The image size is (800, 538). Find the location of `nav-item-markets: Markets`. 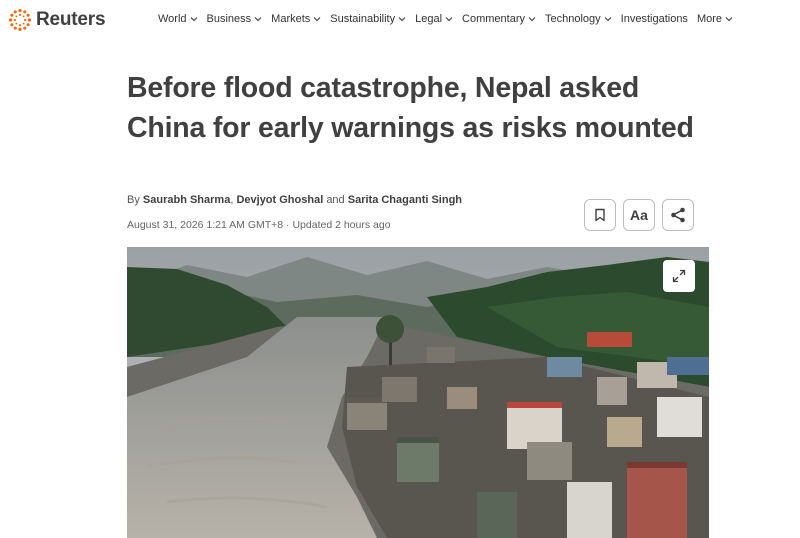

nav-item-markets: Markets is located at coordinates (296, 19).